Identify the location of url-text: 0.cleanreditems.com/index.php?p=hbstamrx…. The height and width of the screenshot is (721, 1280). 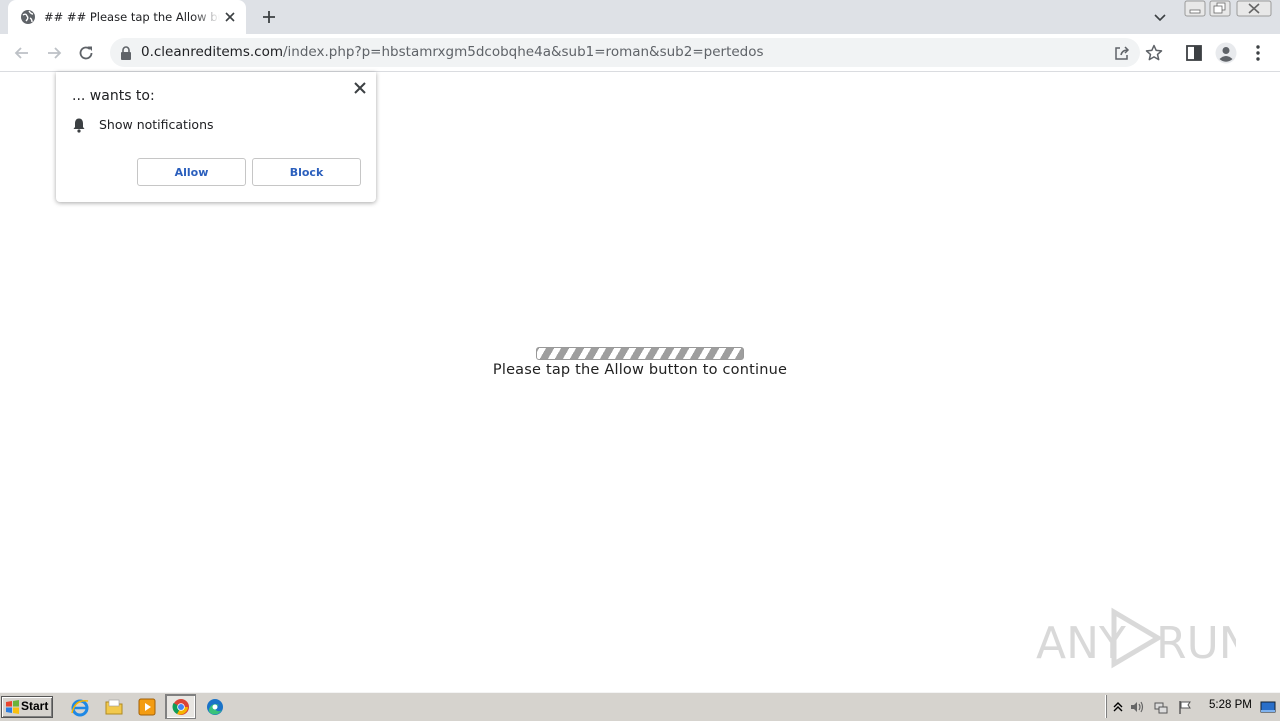
(452, 52).